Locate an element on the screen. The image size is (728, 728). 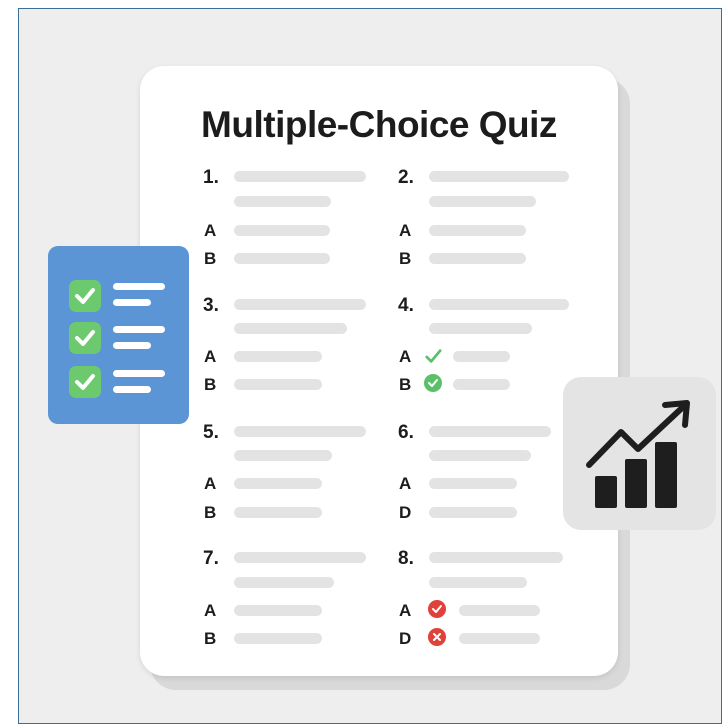
question-4-option-b-line is located at coordinates (481, 384).